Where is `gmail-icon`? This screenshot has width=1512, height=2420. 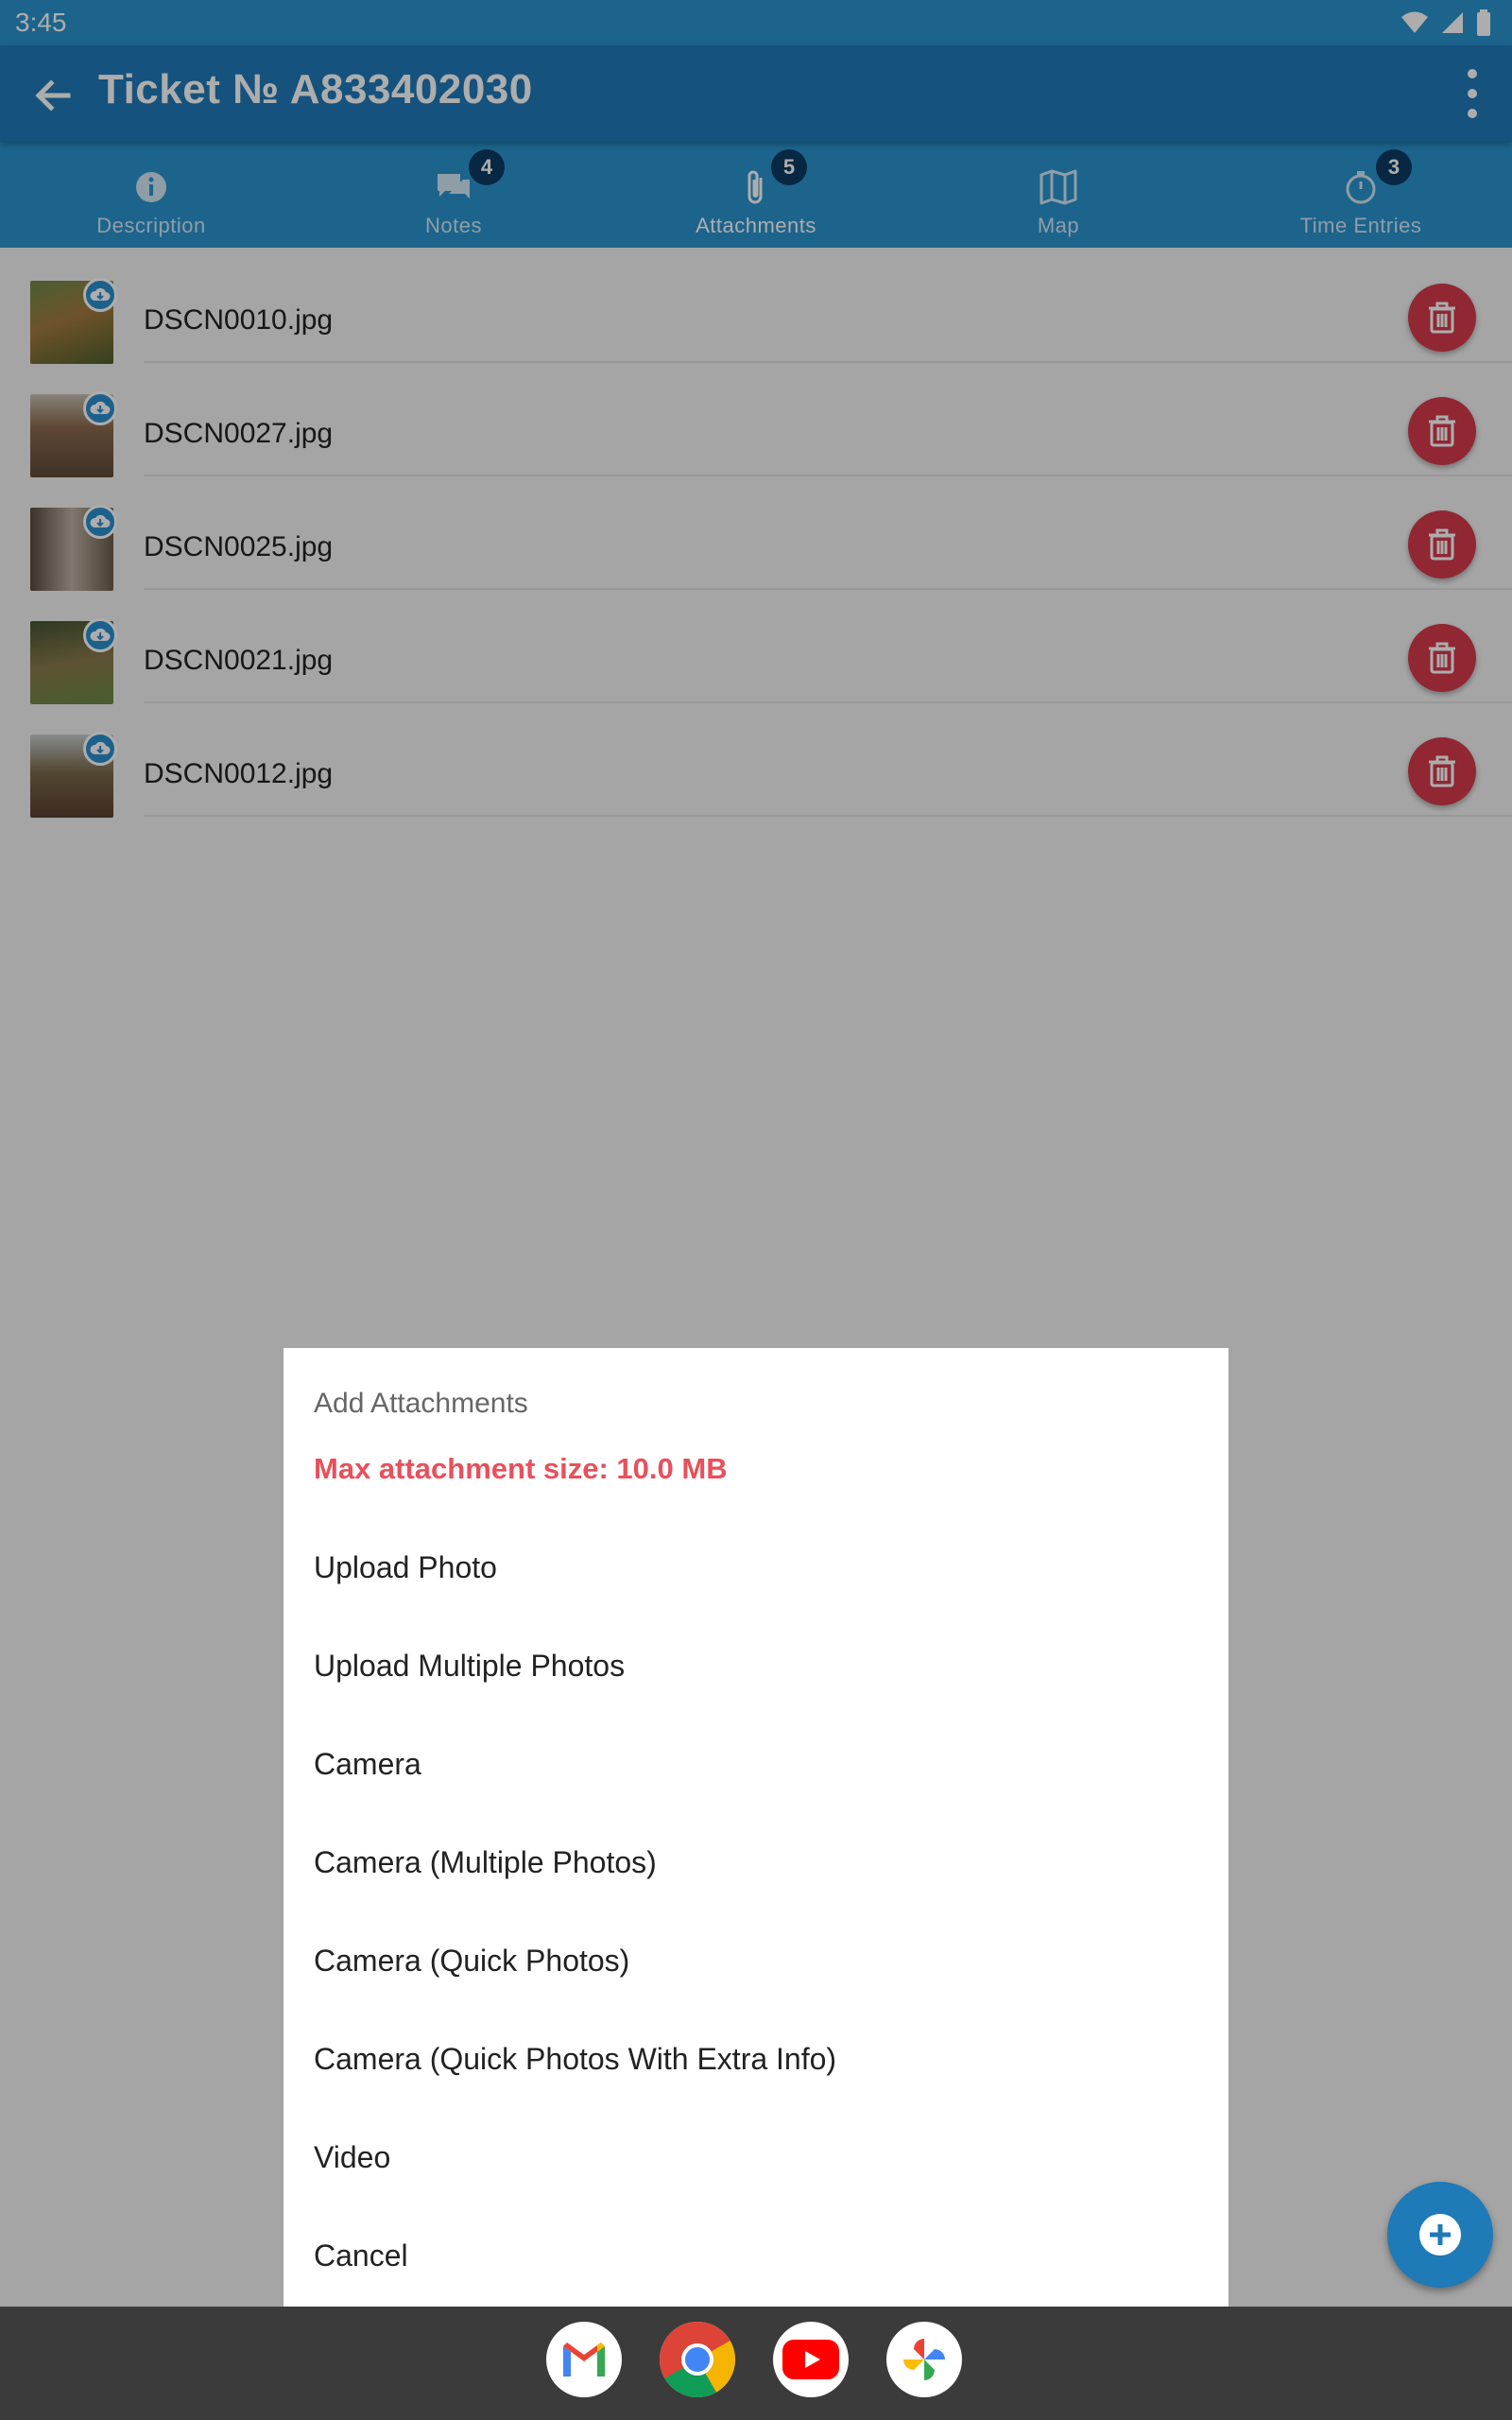 gmail-icon is located at coordinates (584, 2359).